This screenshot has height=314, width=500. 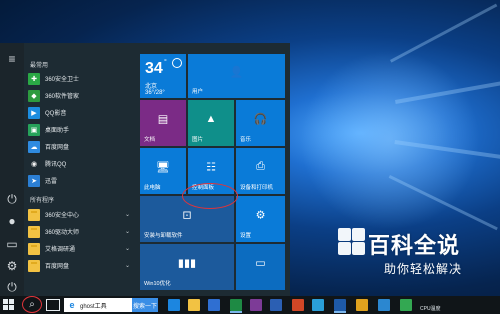 What do you see at coordinates (214, 305) in the screenshot?
I see `store-icon` at bounding box center [214, 305].